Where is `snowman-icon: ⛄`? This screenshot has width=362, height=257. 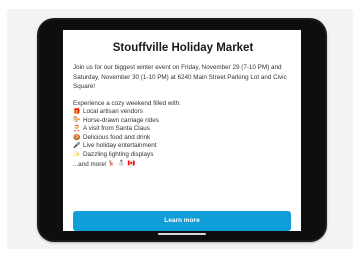
snowman-icon: ⛄ is located at coordinates (121, 163).